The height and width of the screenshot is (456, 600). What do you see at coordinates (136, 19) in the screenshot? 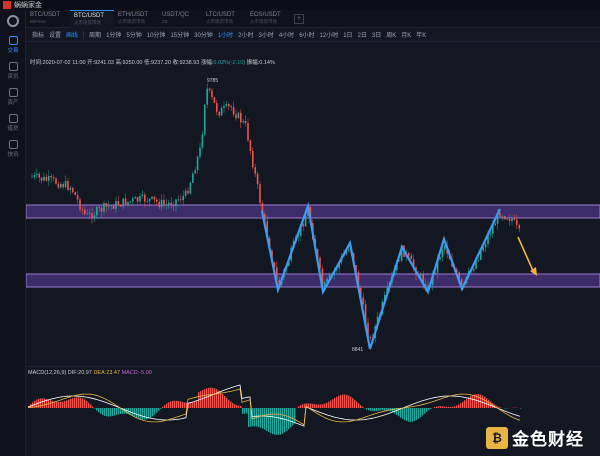
I see `tab-eth-huobi: ETH/USDT 火币现货市场` at bounding box center [136, 19].